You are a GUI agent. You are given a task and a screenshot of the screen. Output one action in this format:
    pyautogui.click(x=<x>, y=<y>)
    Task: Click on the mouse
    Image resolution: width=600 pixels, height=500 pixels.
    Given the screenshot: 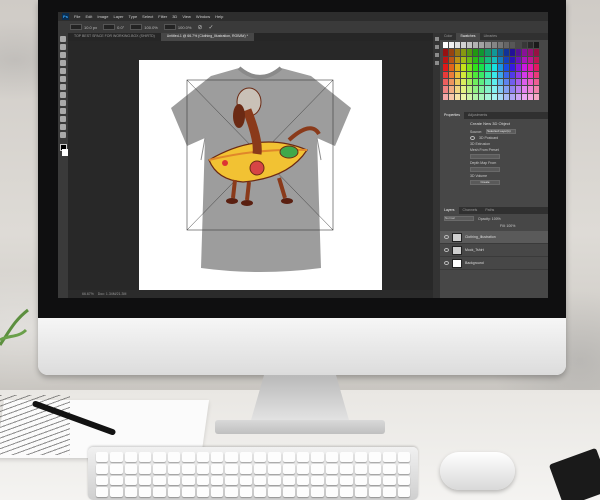 What is the action you would take?
    pyautogui.click(x=477, y=471)
    